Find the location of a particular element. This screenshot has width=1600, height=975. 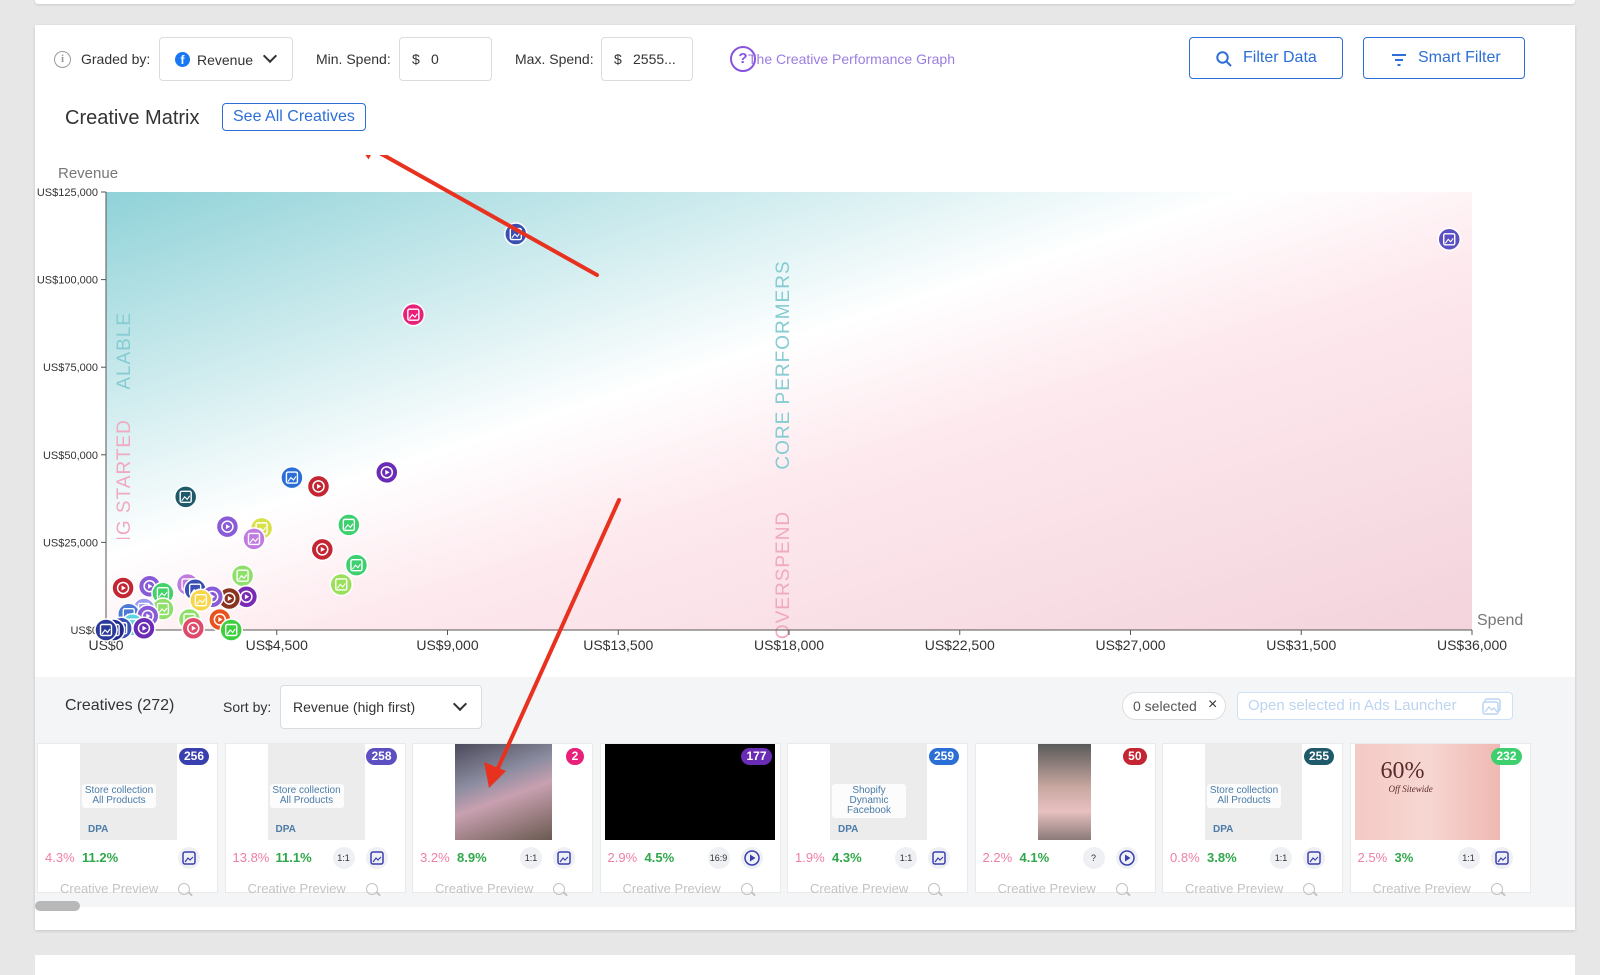

creative-index-badge: 177 is located at coordinates (756, 756).